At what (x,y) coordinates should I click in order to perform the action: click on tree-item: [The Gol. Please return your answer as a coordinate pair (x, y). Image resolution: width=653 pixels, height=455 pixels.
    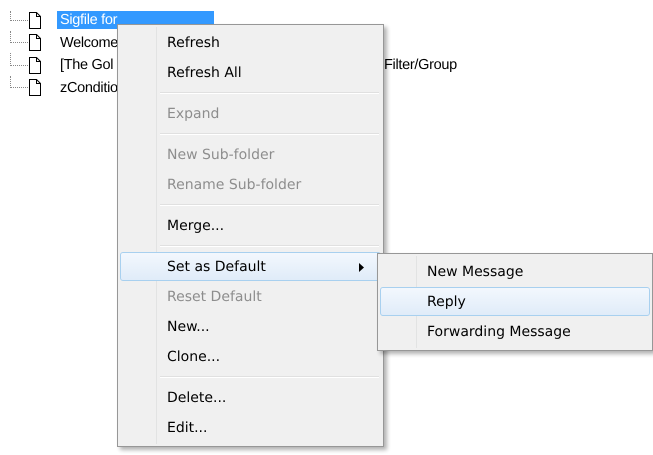
    Looking at the image, I should click on (87, 65).